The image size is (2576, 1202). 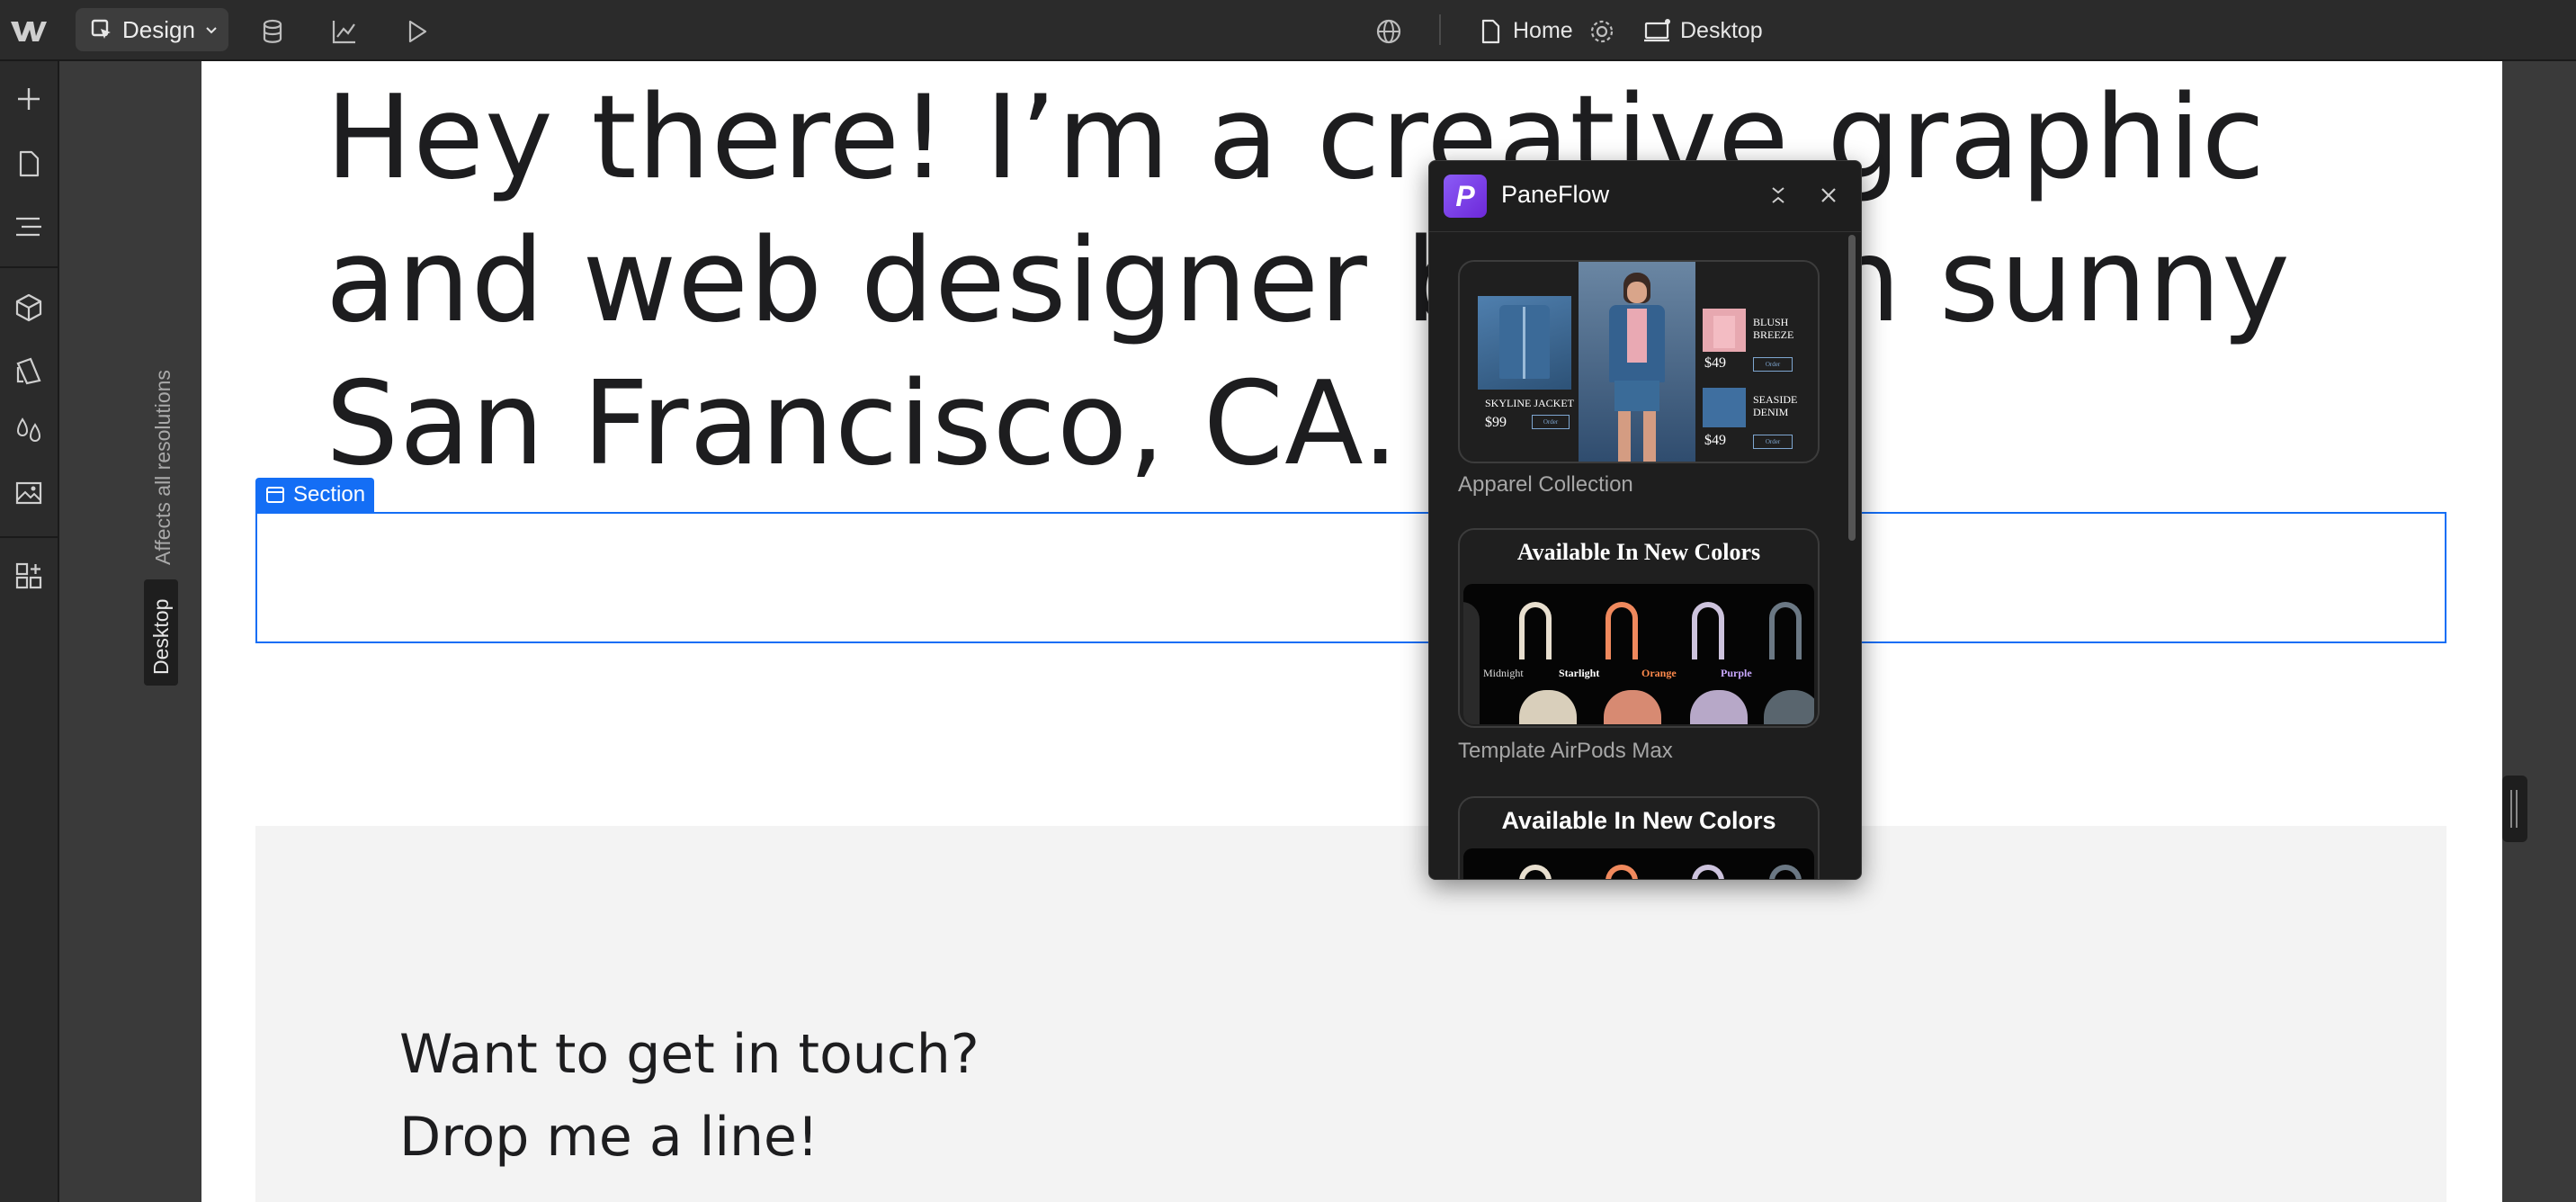 I want to click on top-toolbar: Design Home Desktop, so click(x=1288, y=30).